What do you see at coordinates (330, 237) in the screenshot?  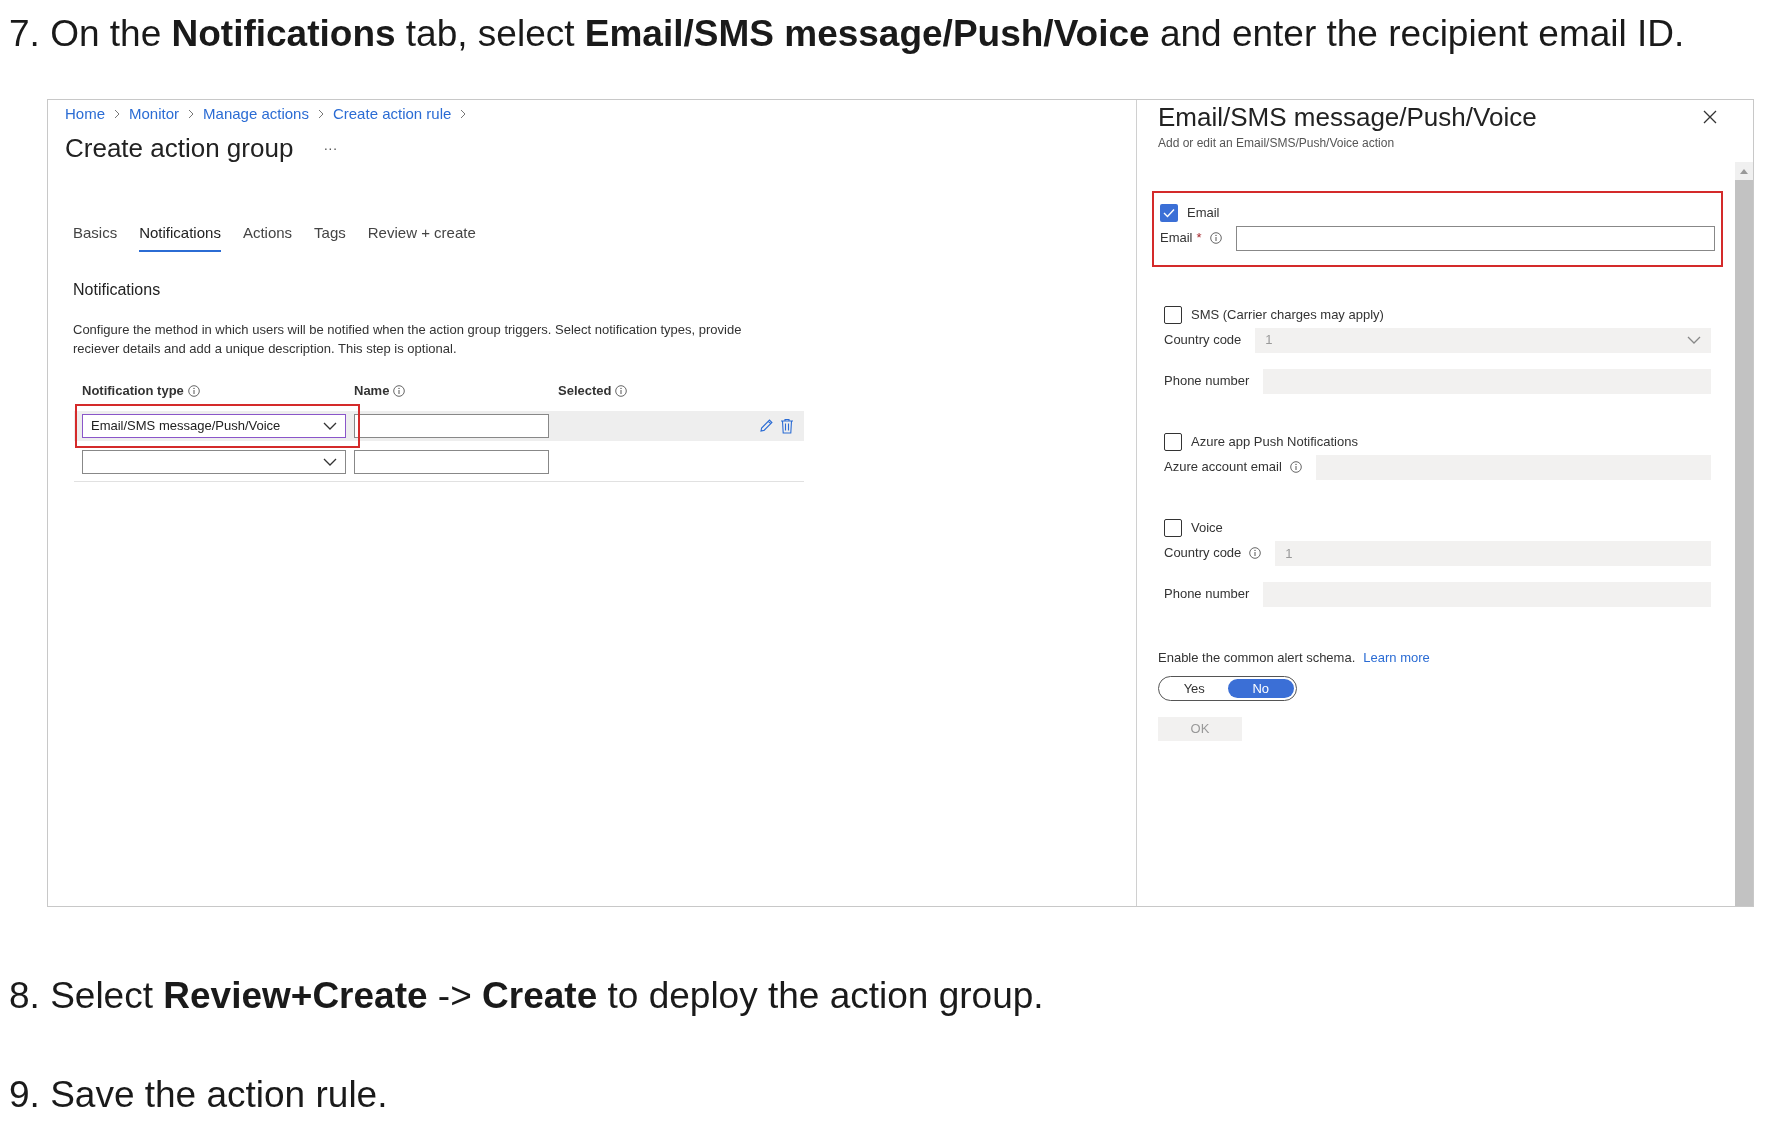 I see `tab: Tags` at bounding box center [330, 237].